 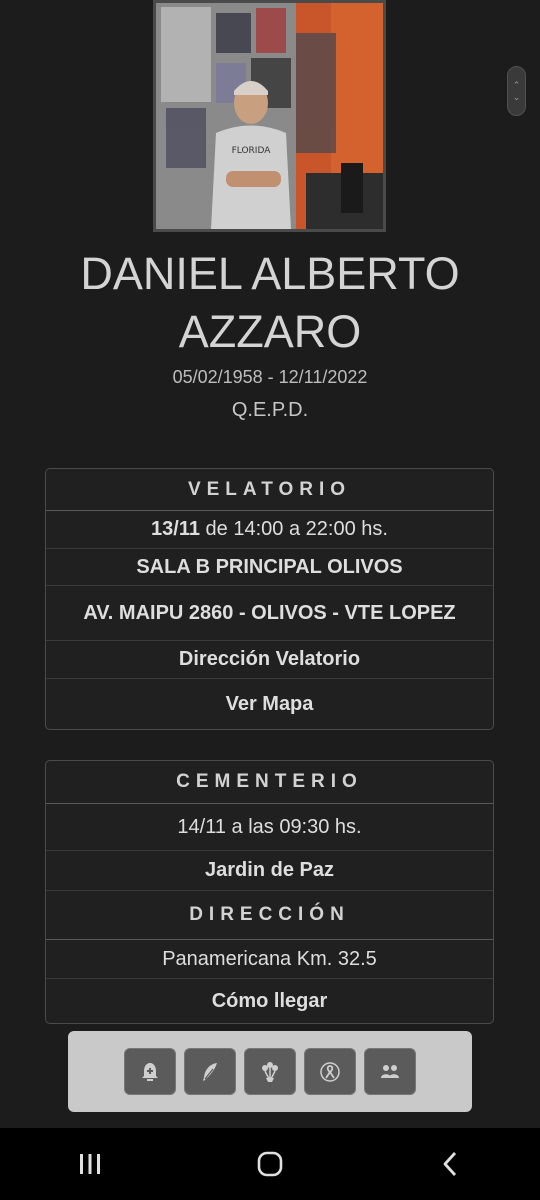 I want to click on prayer-button, so click(x=150, y=1071).